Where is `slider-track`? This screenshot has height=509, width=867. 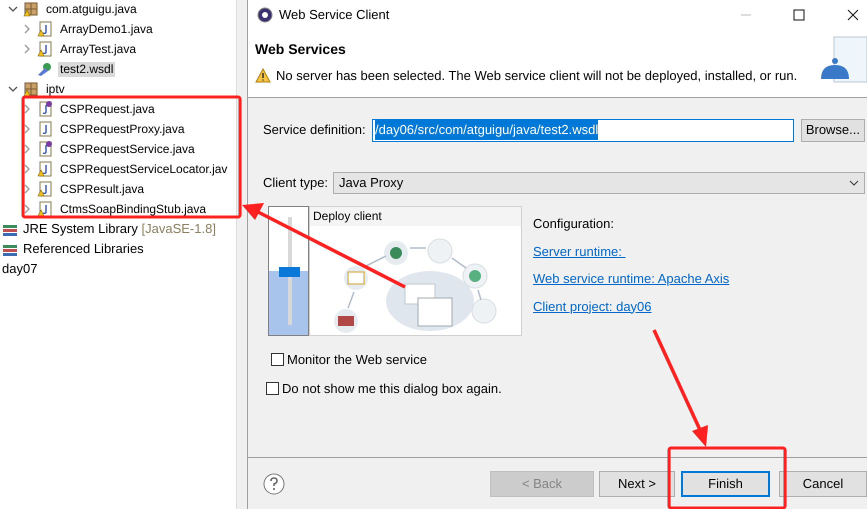
slider-track is located at coordinates (288, 271).